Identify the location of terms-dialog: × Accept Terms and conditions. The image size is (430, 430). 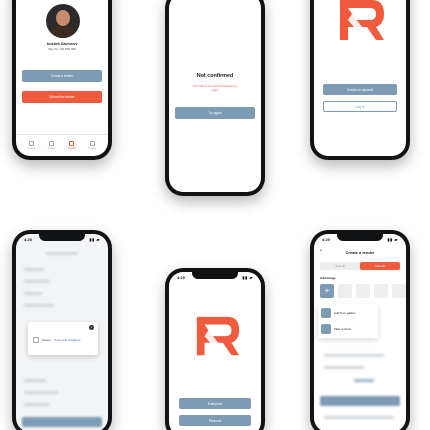
(63, 338).